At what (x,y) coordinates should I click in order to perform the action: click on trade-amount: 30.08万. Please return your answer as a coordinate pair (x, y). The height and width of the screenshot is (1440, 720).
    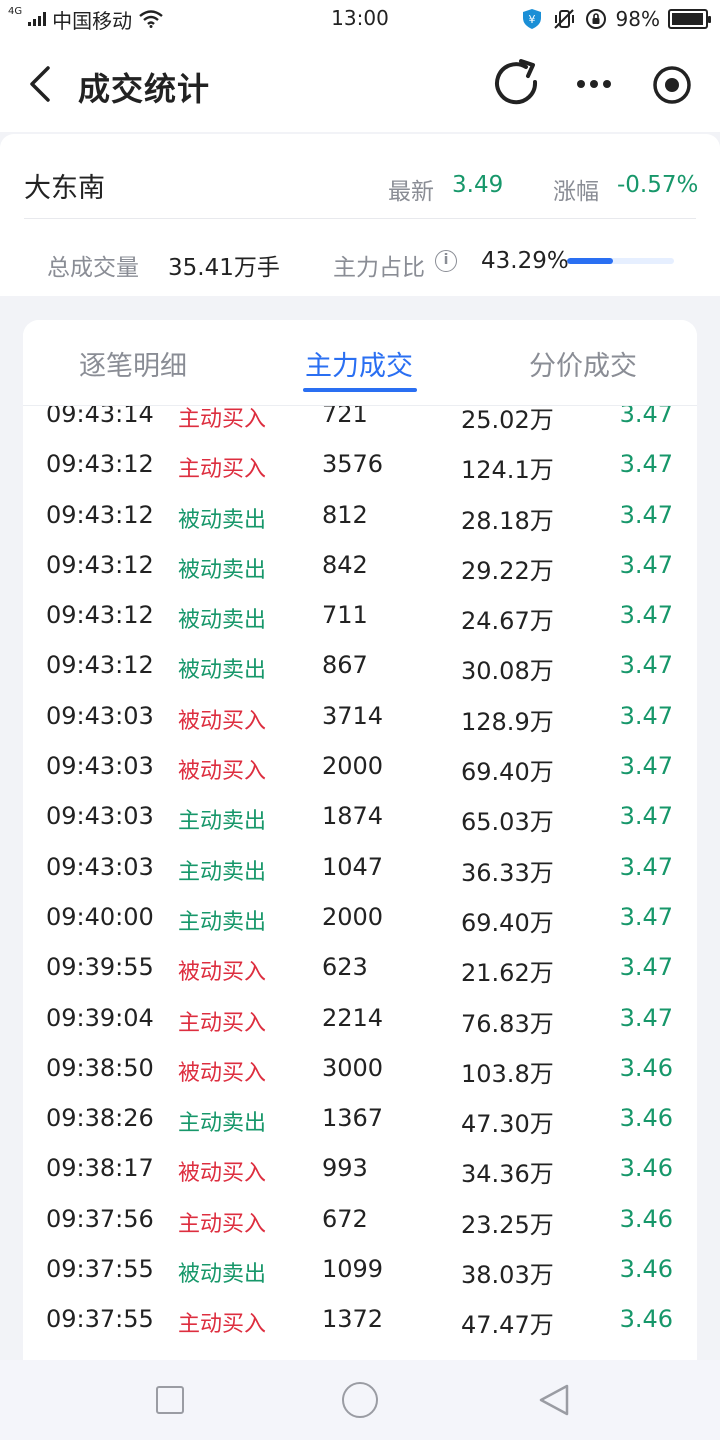
    Looking at the image, I should click on (507, 671).